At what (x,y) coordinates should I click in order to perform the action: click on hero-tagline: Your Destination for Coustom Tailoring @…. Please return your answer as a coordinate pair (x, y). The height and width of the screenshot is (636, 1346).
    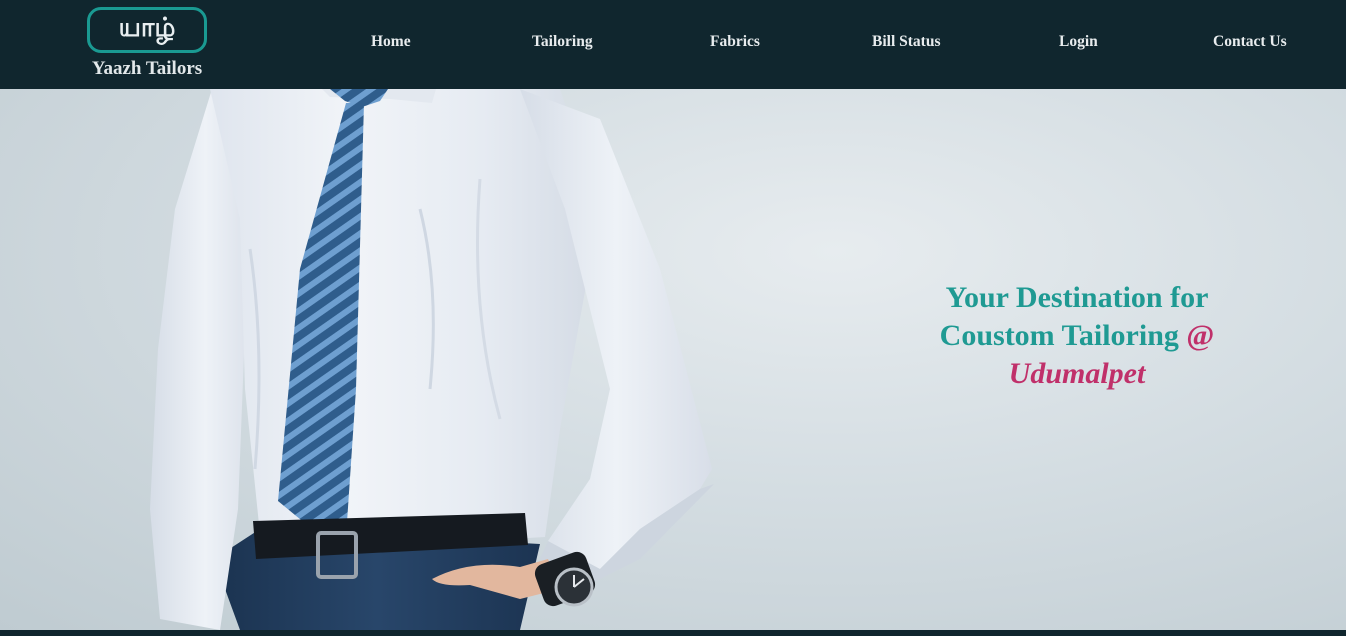
    Looking at the image, I should click on (1077, 336).